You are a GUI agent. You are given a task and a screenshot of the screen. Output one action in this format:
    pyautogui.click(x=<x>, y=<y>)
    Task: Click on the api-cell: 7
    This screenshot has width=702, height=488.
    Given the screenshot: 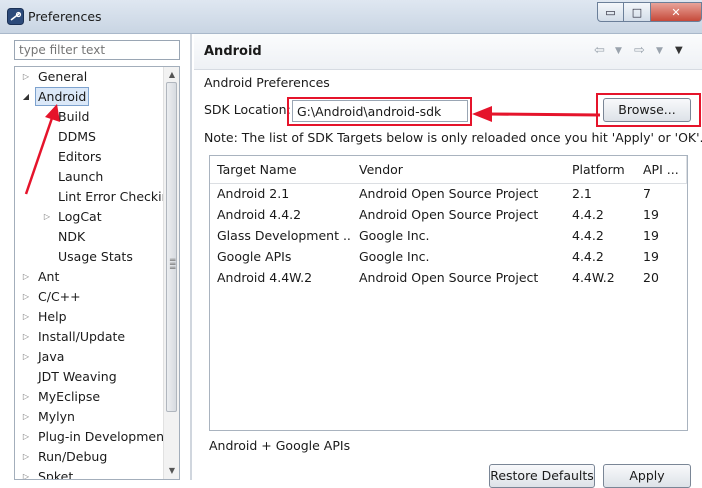 What is the action you would take?
    pyautogui.click(x=647, y=193)
    